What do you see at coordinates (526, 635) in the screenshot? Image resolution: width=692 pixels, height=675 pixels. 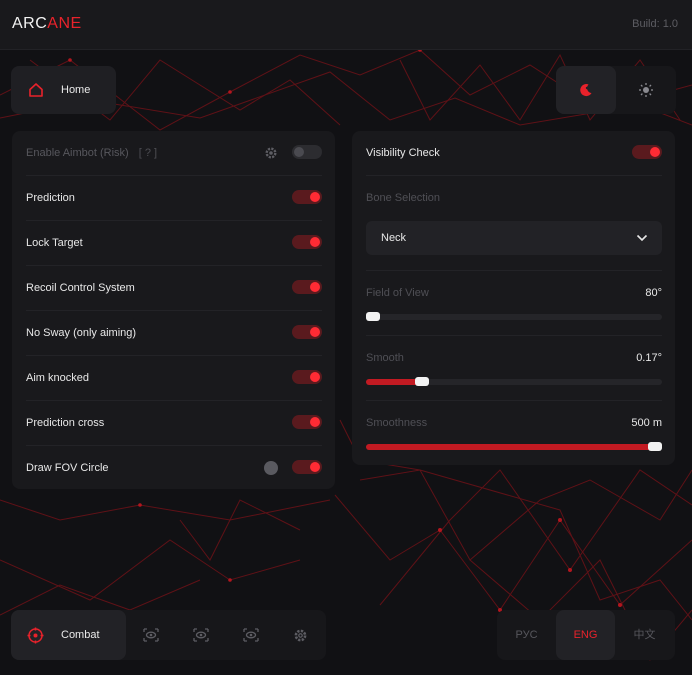 I see `language-ru: РУС` at bounding box center [526, 635].